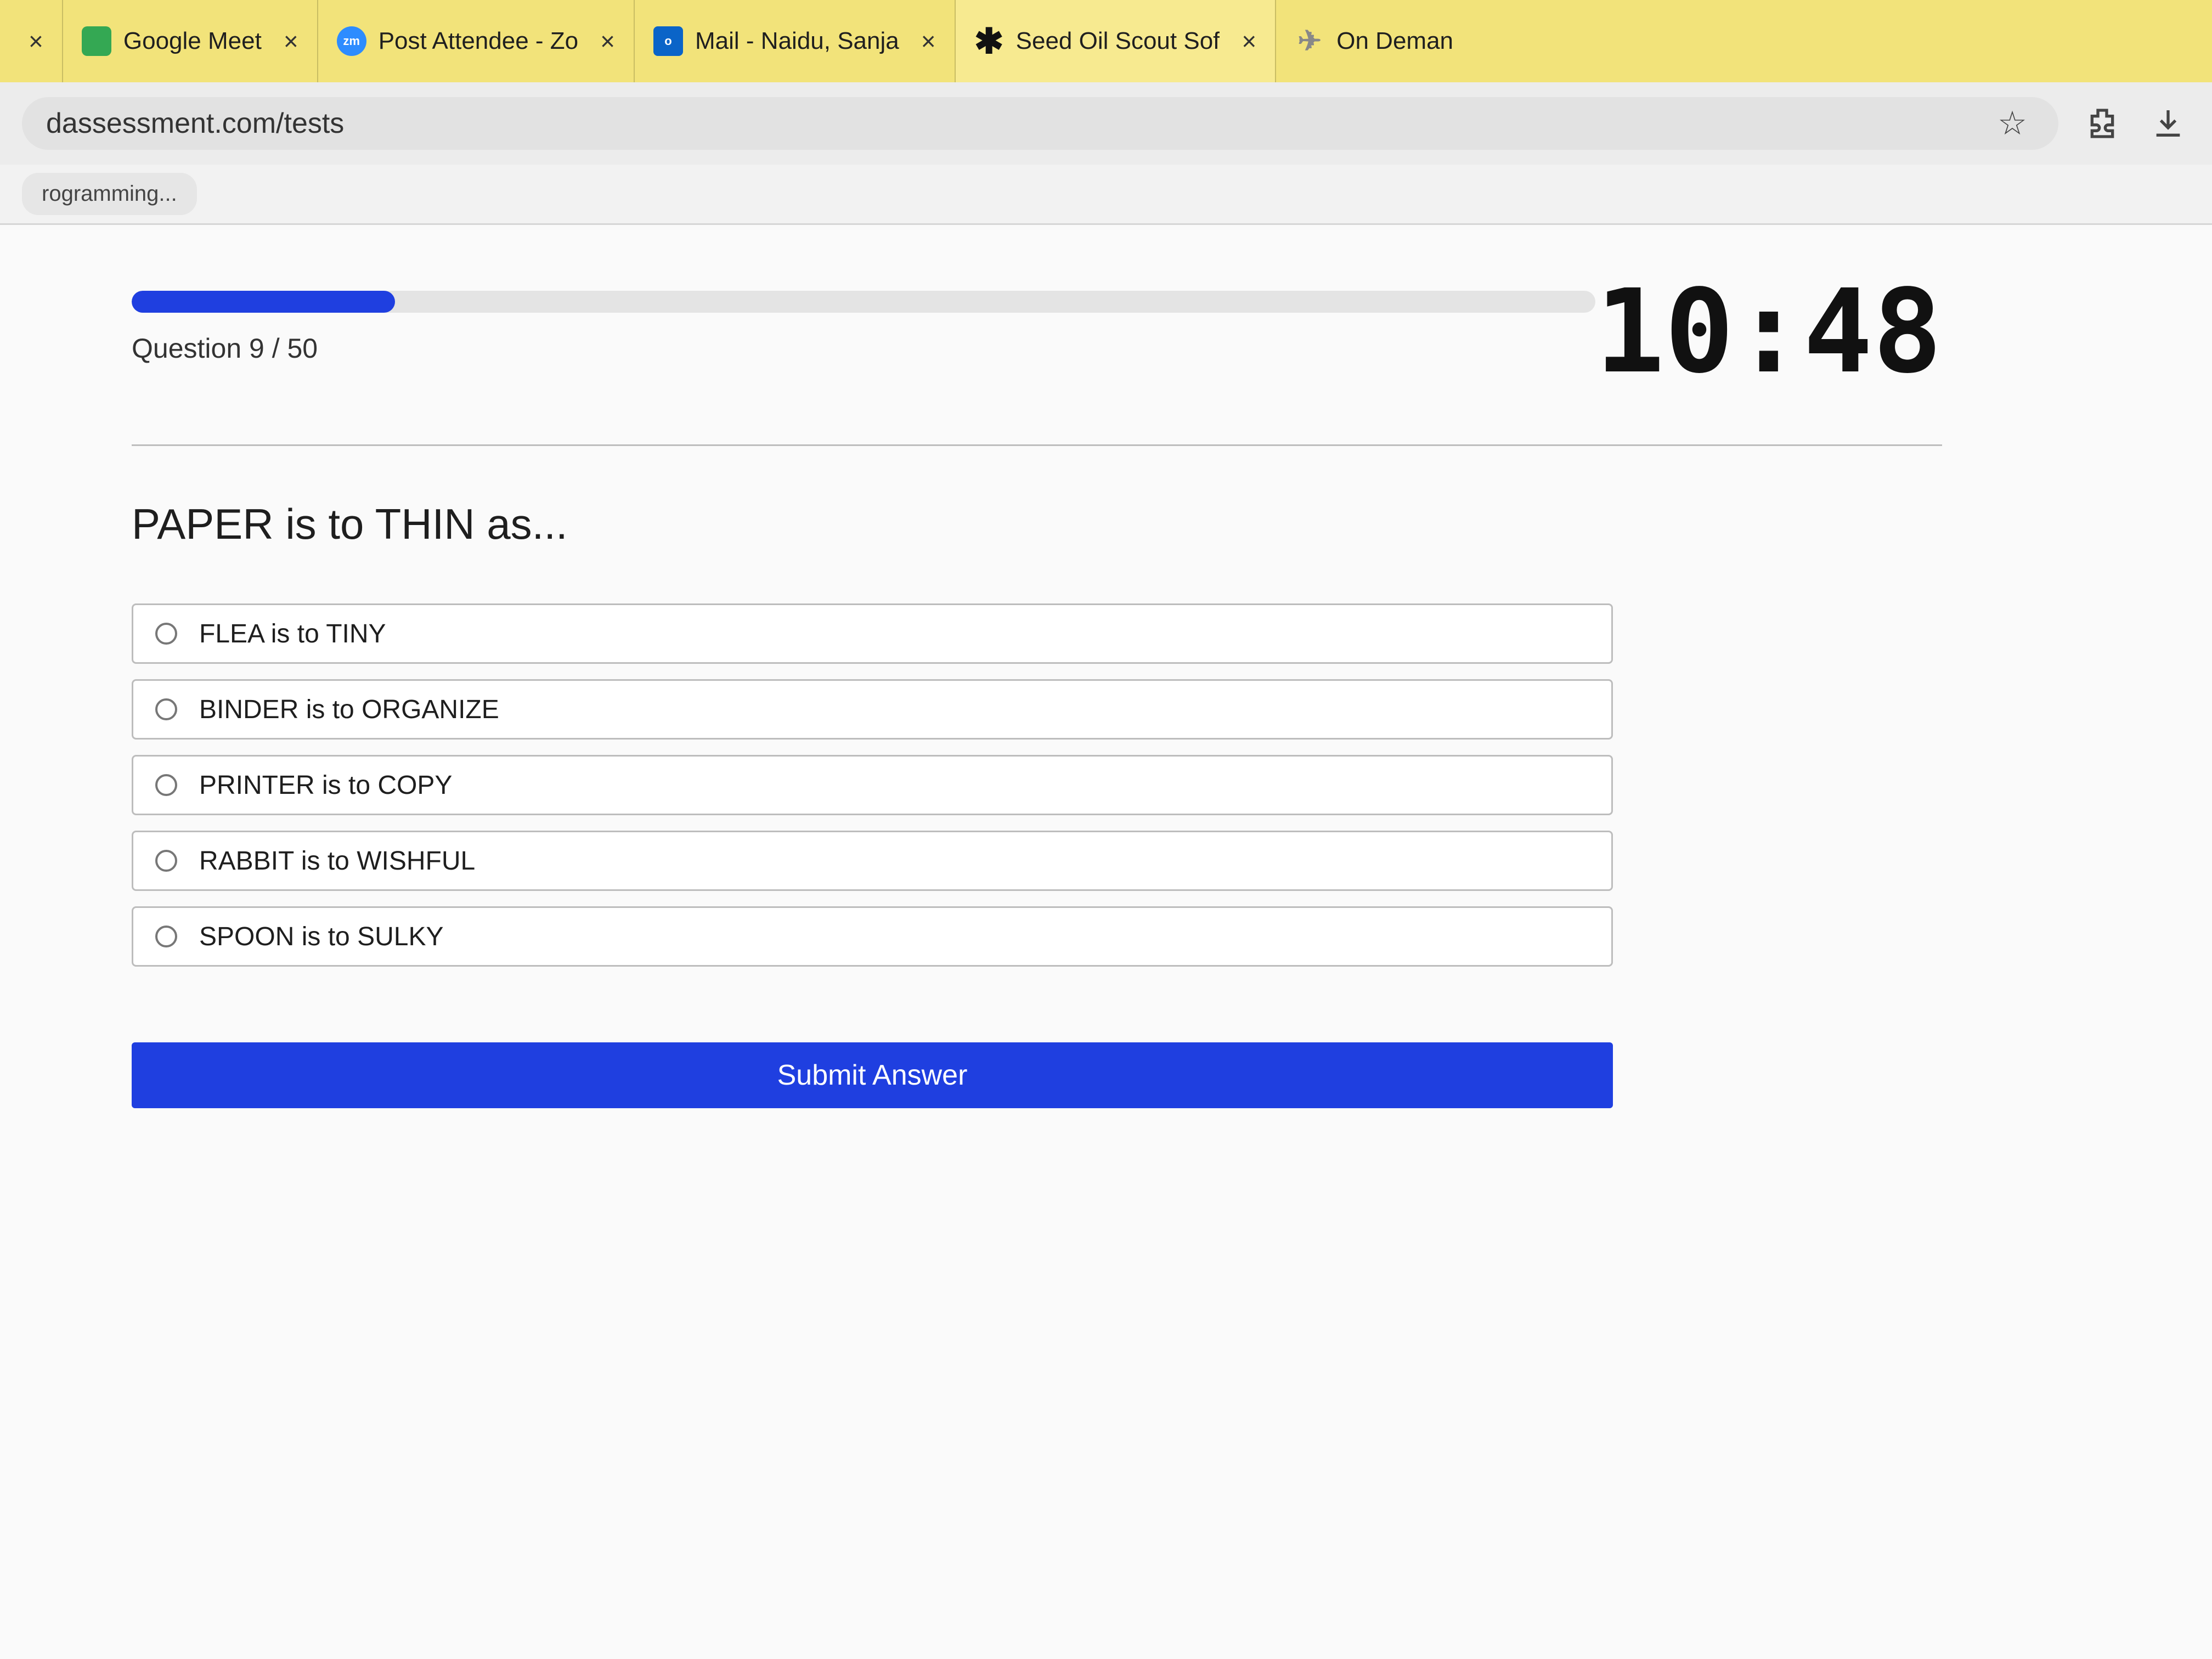  I want to click on tab-on-demand: ✈ On Deman, so click(1374, 41).